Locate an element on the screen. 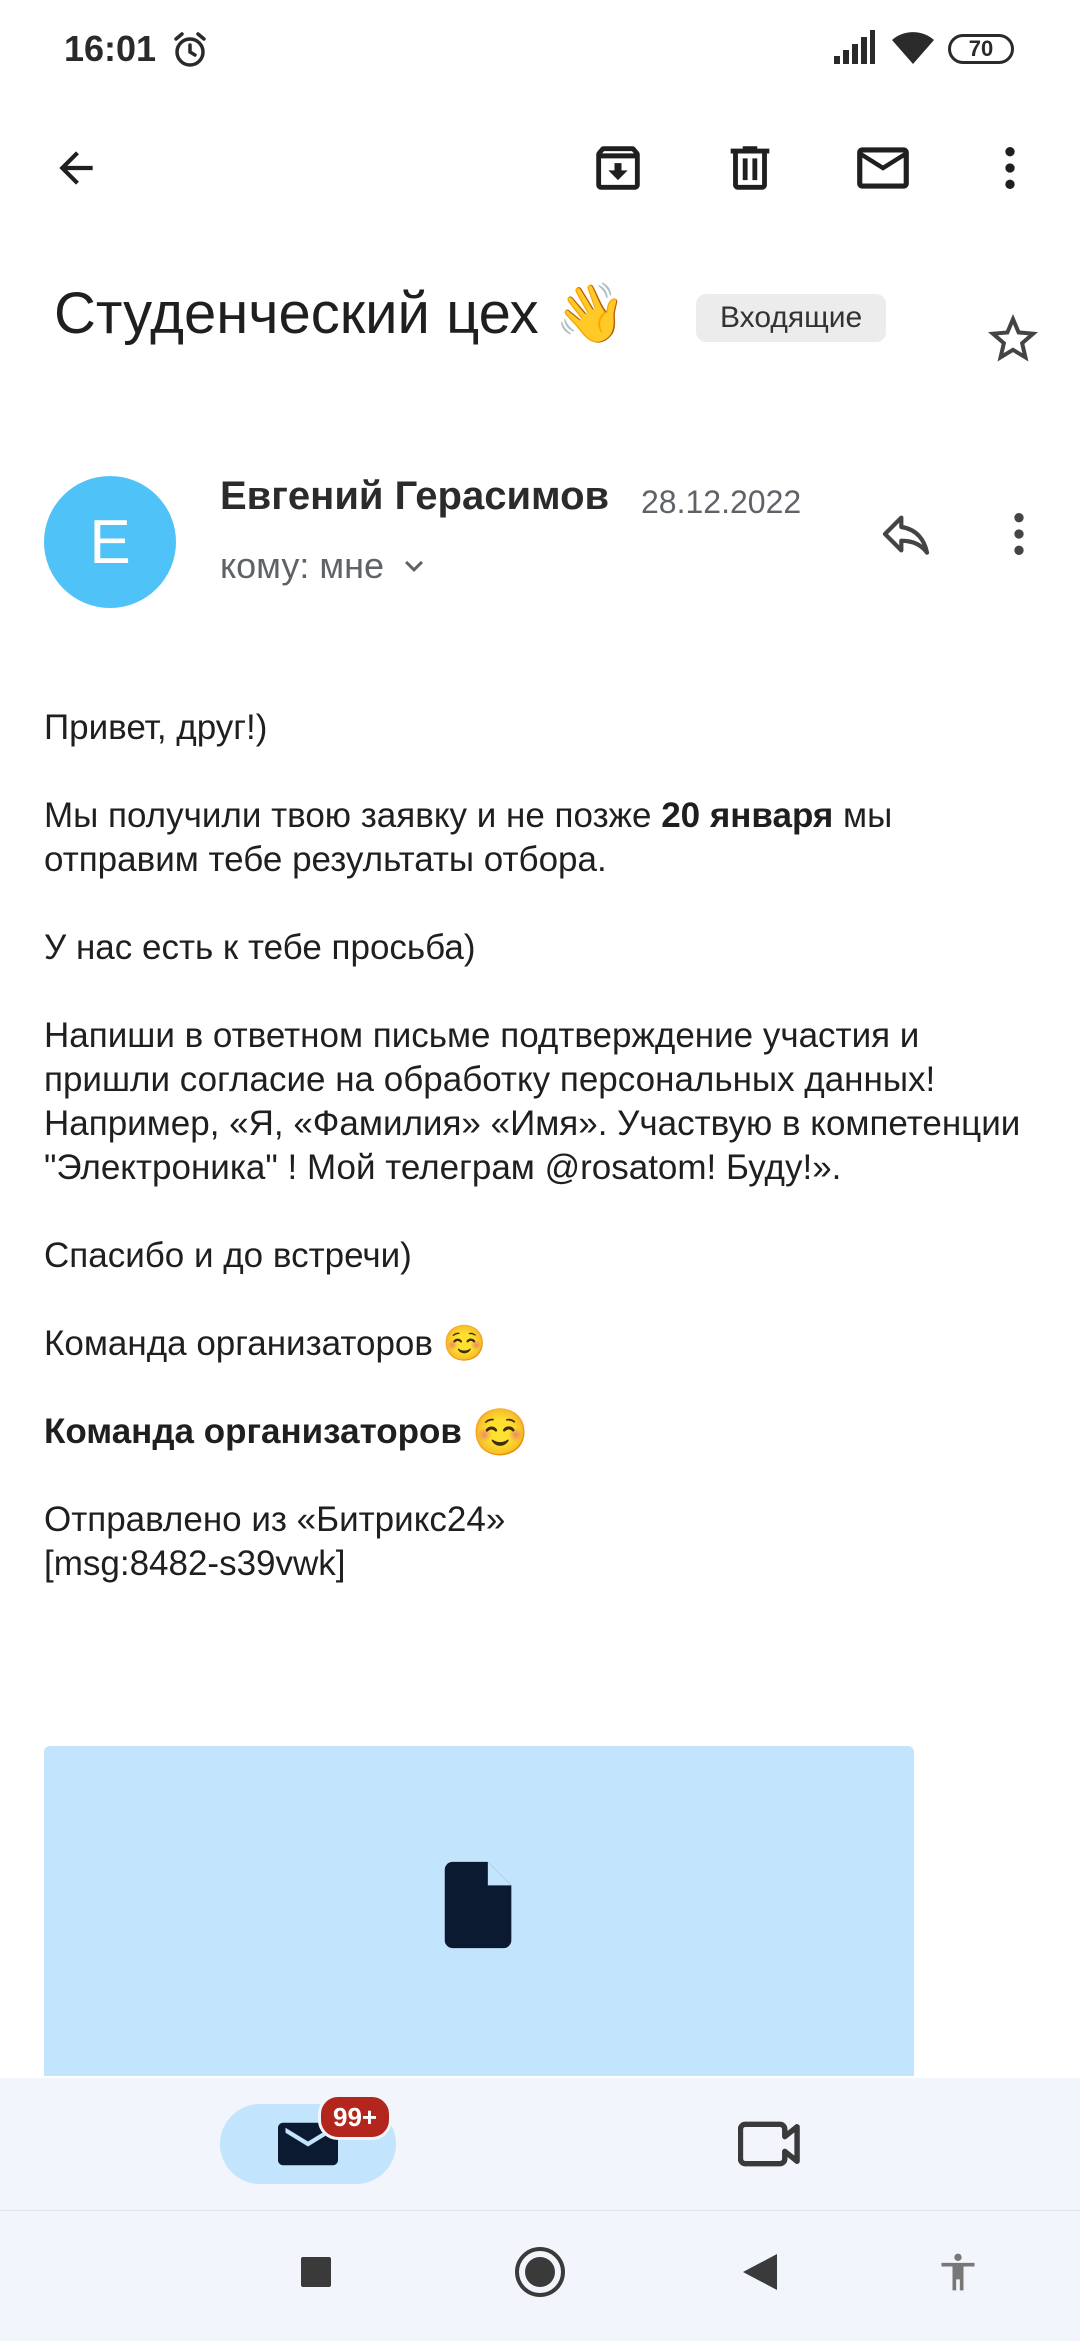 This screenshot has height=2341, width=1080. trash-icon is located at coordinates (750, 168).